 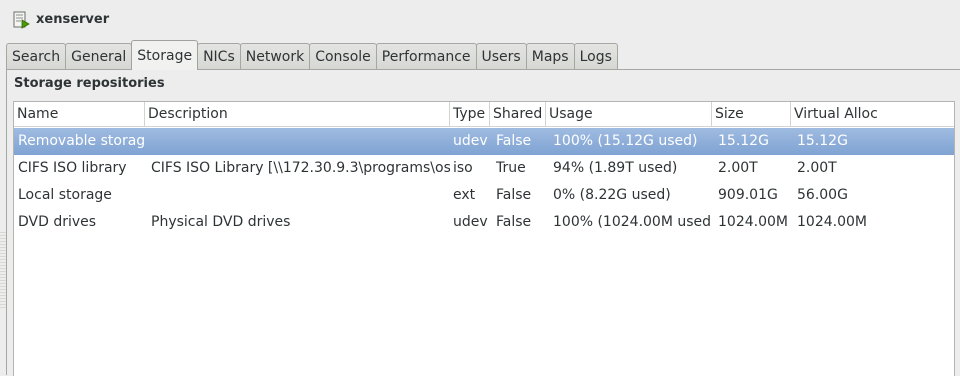 What do you see at coordinates (21, 20) in the screenshot?
I see `server-icon` at bounding box center [21, 20].